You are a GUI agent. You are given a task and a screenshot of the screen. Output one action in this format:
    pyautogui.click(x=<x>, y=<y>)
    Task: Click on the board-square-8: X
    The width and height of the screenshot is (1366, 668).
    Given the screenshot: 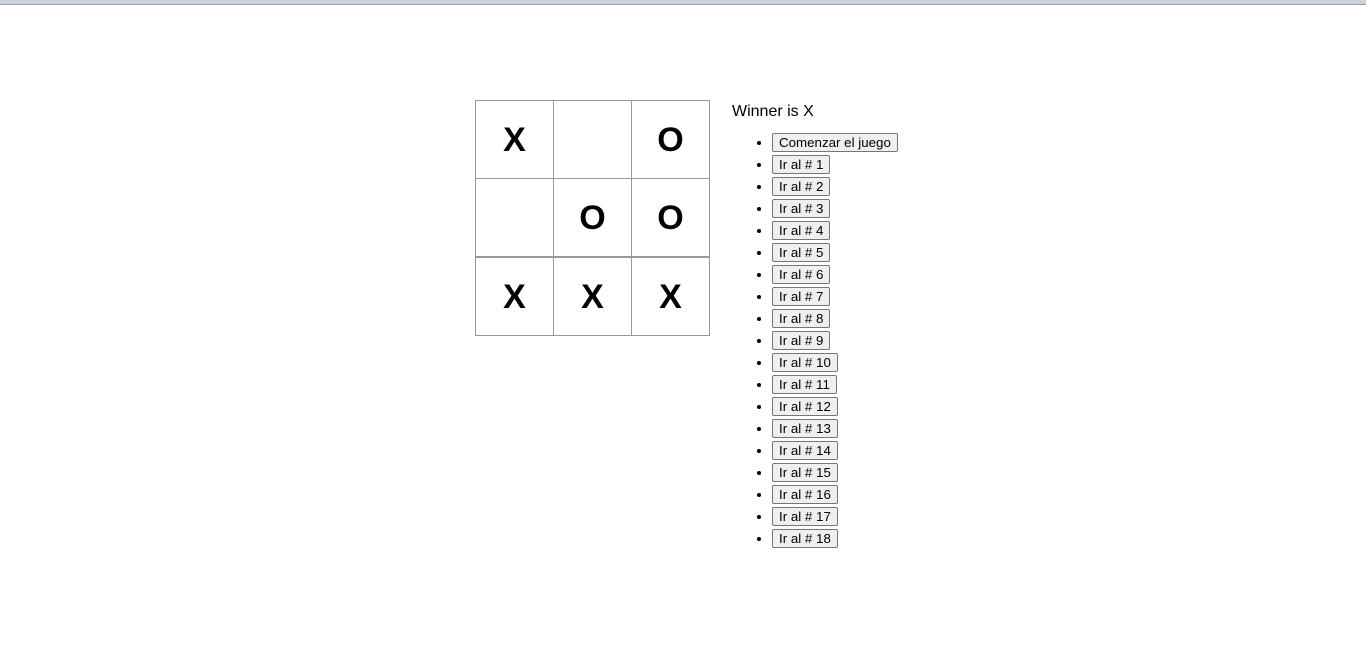 What is the action you would take?
    pyautogui.click(x=670, y=296)
    